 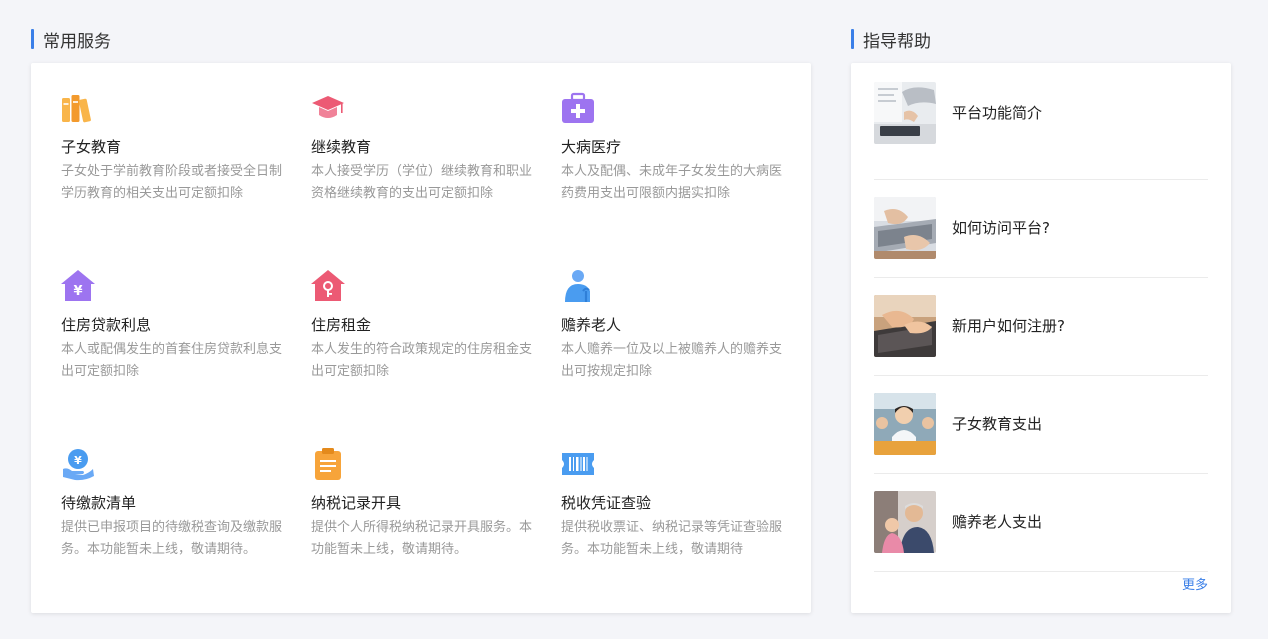 What do you see at coordinates (91, 147) in the screenshot?
I see `service-name: 子女教育` at bounding box center [91, 147].